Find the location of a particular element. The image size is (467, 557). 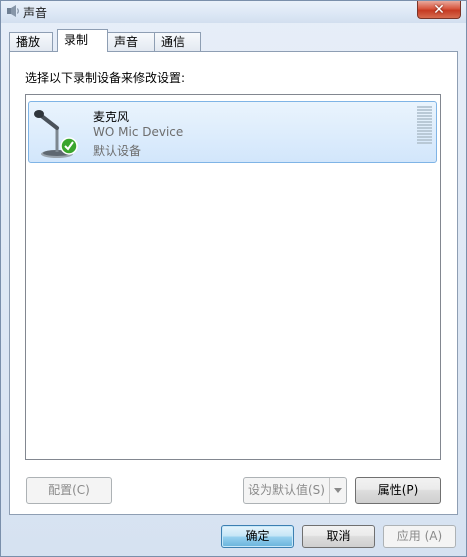

device-description: WO Mic Device is located at coordinates (138, 132).